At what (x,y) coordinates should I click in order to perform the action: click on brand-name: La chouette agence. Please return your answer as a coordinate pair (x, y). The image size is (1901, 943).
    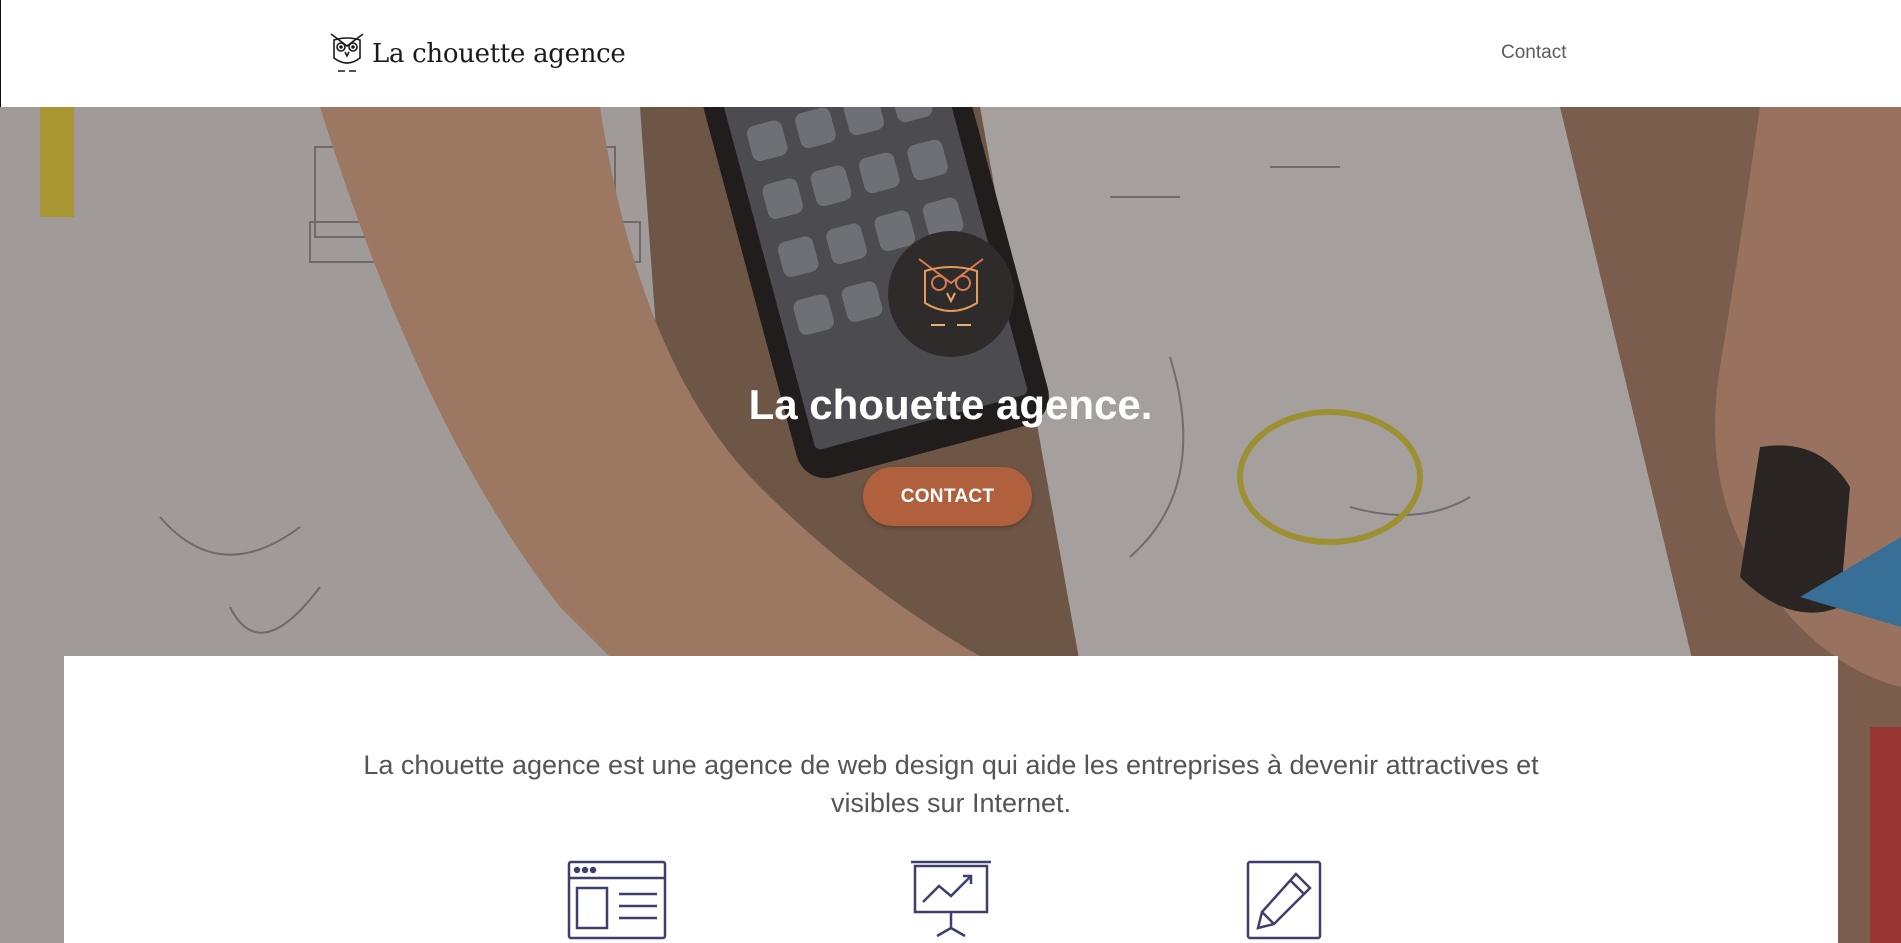
    Looking at the image, I should click on (499, 53).